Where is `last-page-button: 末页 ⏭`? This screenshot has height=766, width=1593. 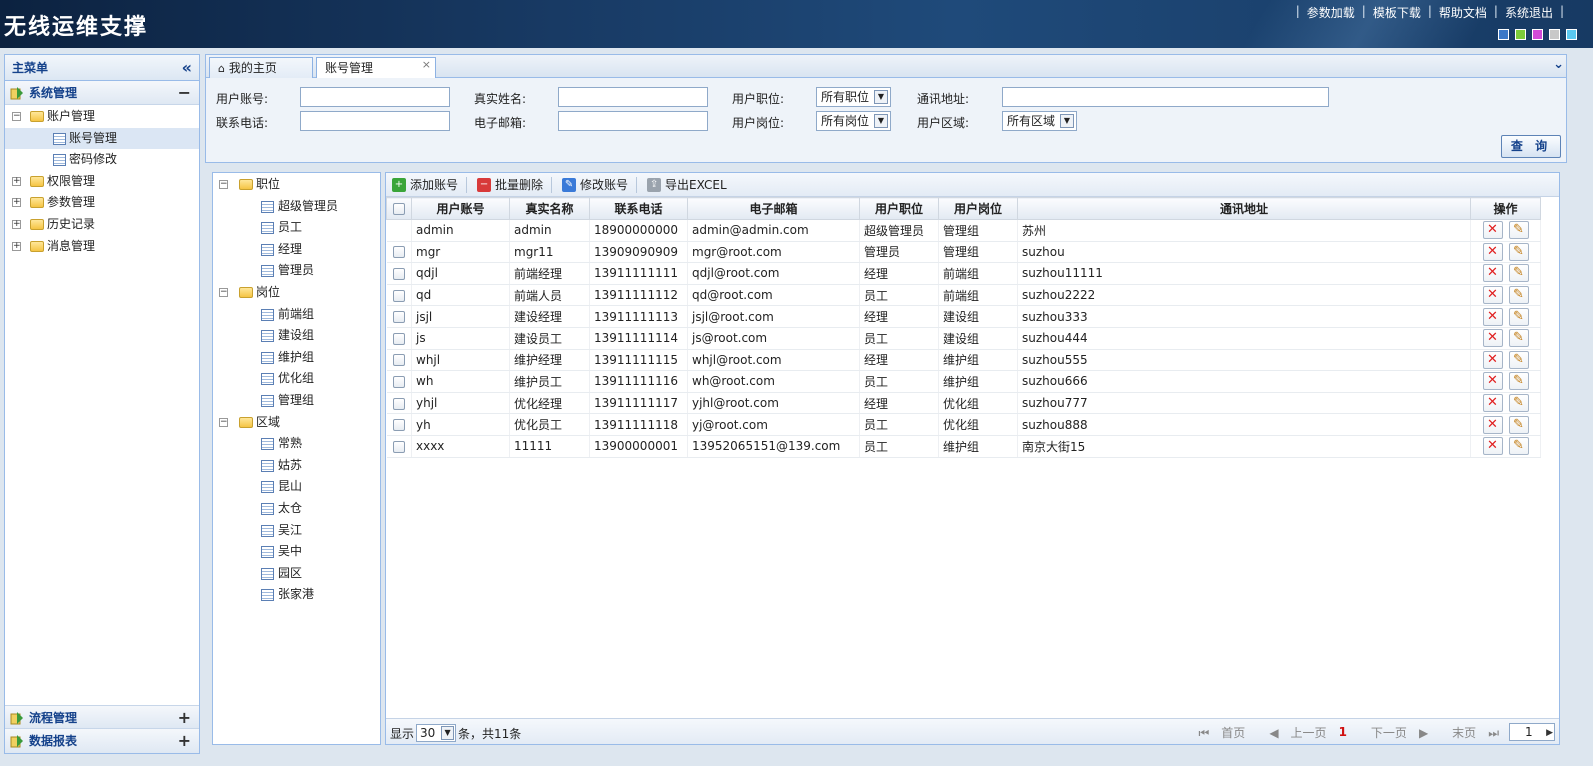 last-page-button: 末页 ⏭ is located at coordinates (1469, 732).